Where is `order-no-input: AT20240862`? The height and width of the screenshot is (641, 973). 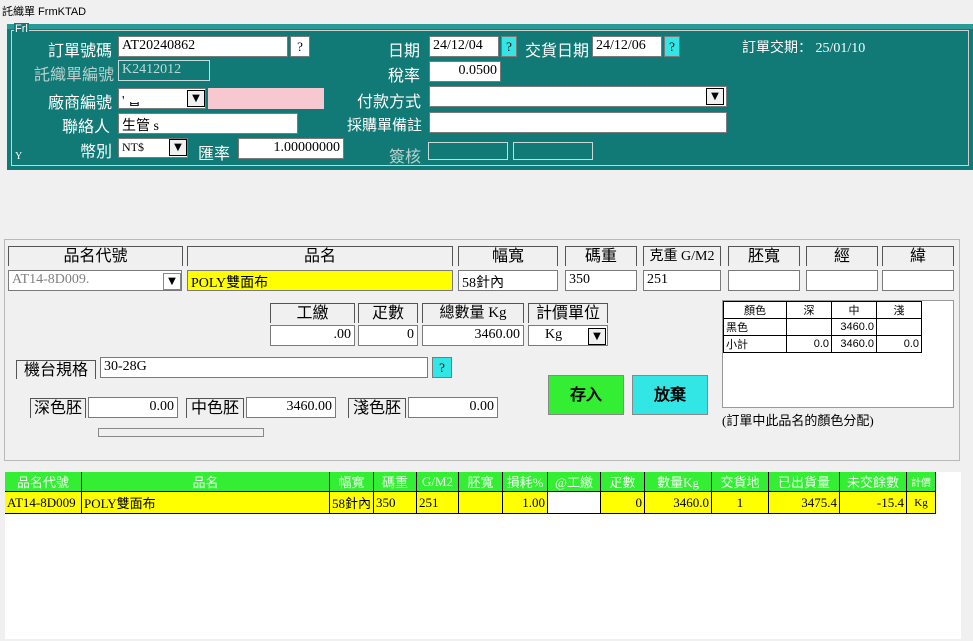
order-no-input: AT20240862 is located at coordinates (203, 46).